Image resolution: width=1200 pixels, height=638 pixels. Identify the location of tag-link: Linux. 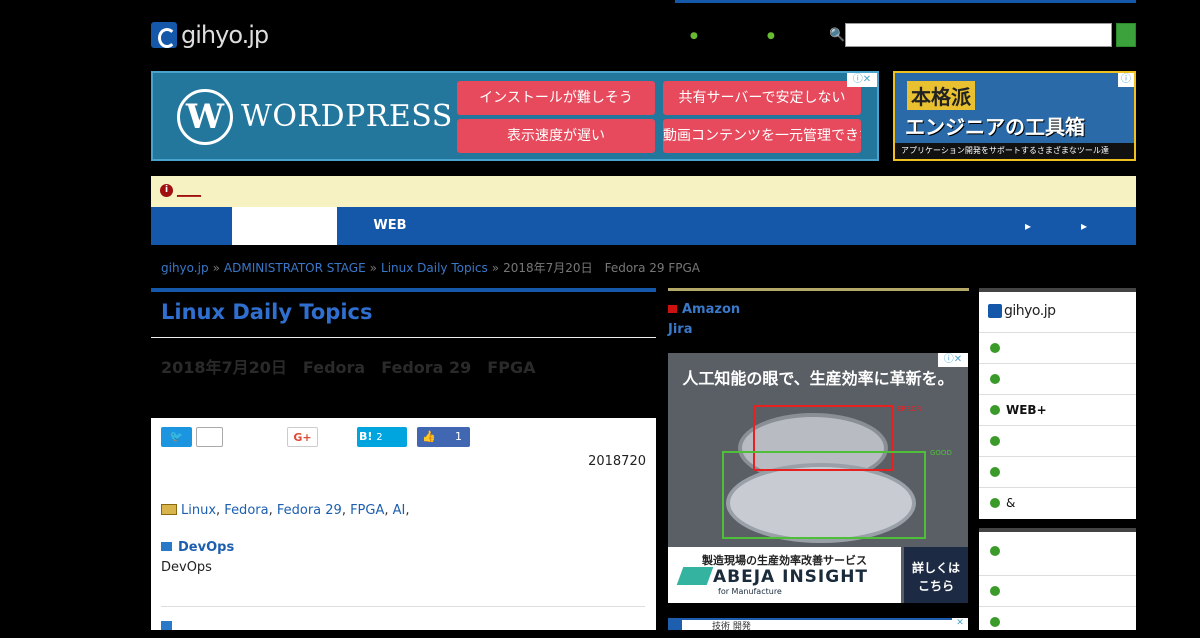
(198, 510).